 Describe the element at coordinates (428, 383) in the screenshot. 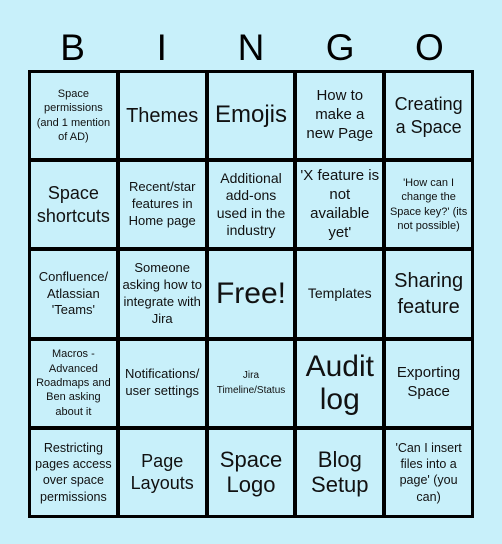

I see `bingo-cell: Exporting Space` at that location.